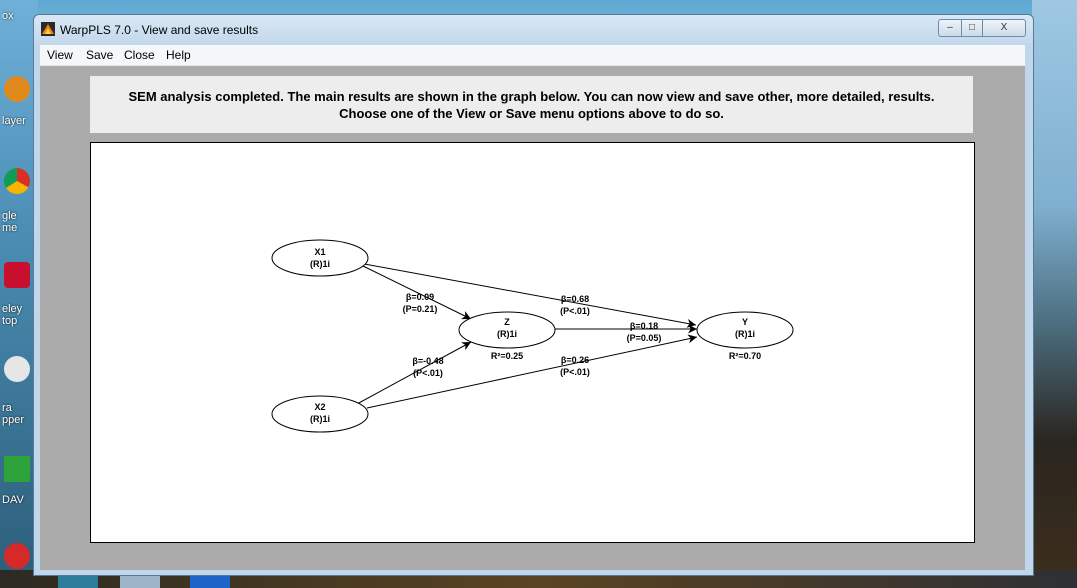 The width and height of the screenshot is (1077, 588). I want to click on node-z-type: (R)1i, so click(507, 334).